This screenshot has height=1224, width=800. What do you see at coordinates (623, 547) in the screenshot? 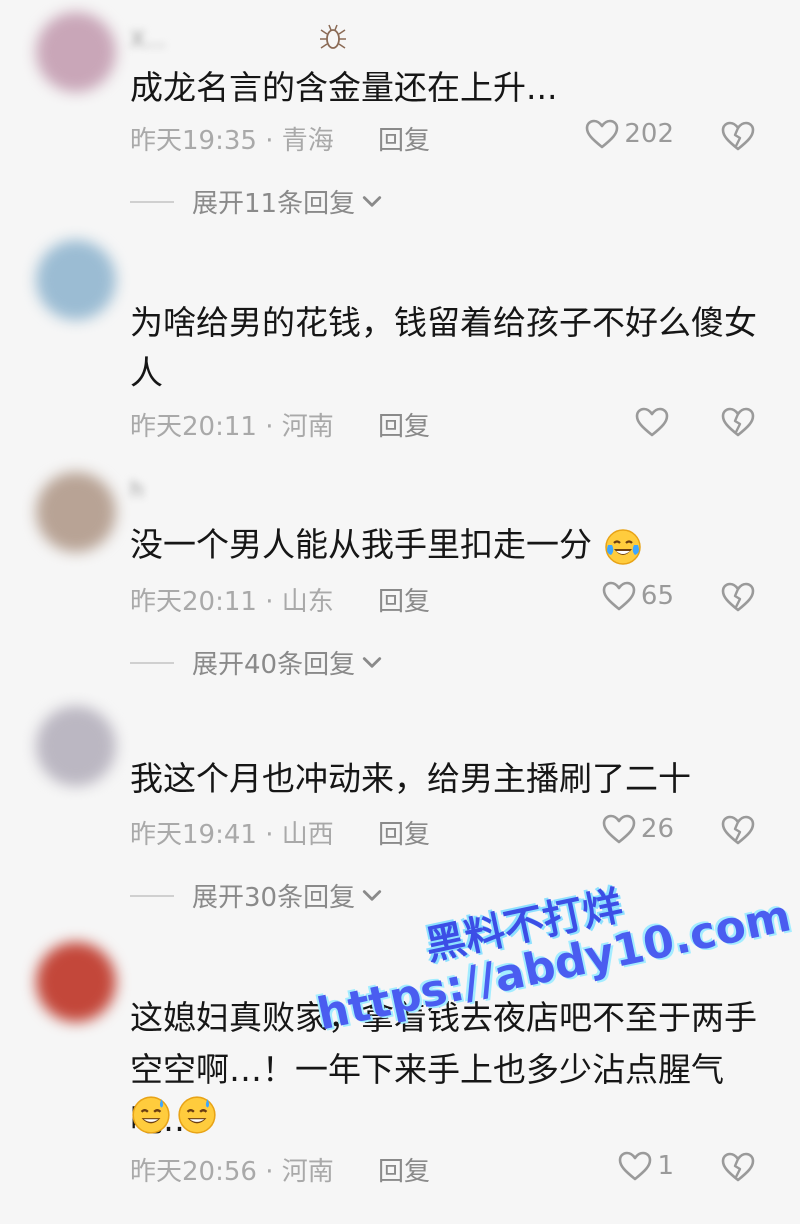
I see `crying-laughing-emoji` at bounding box center [623, 547].